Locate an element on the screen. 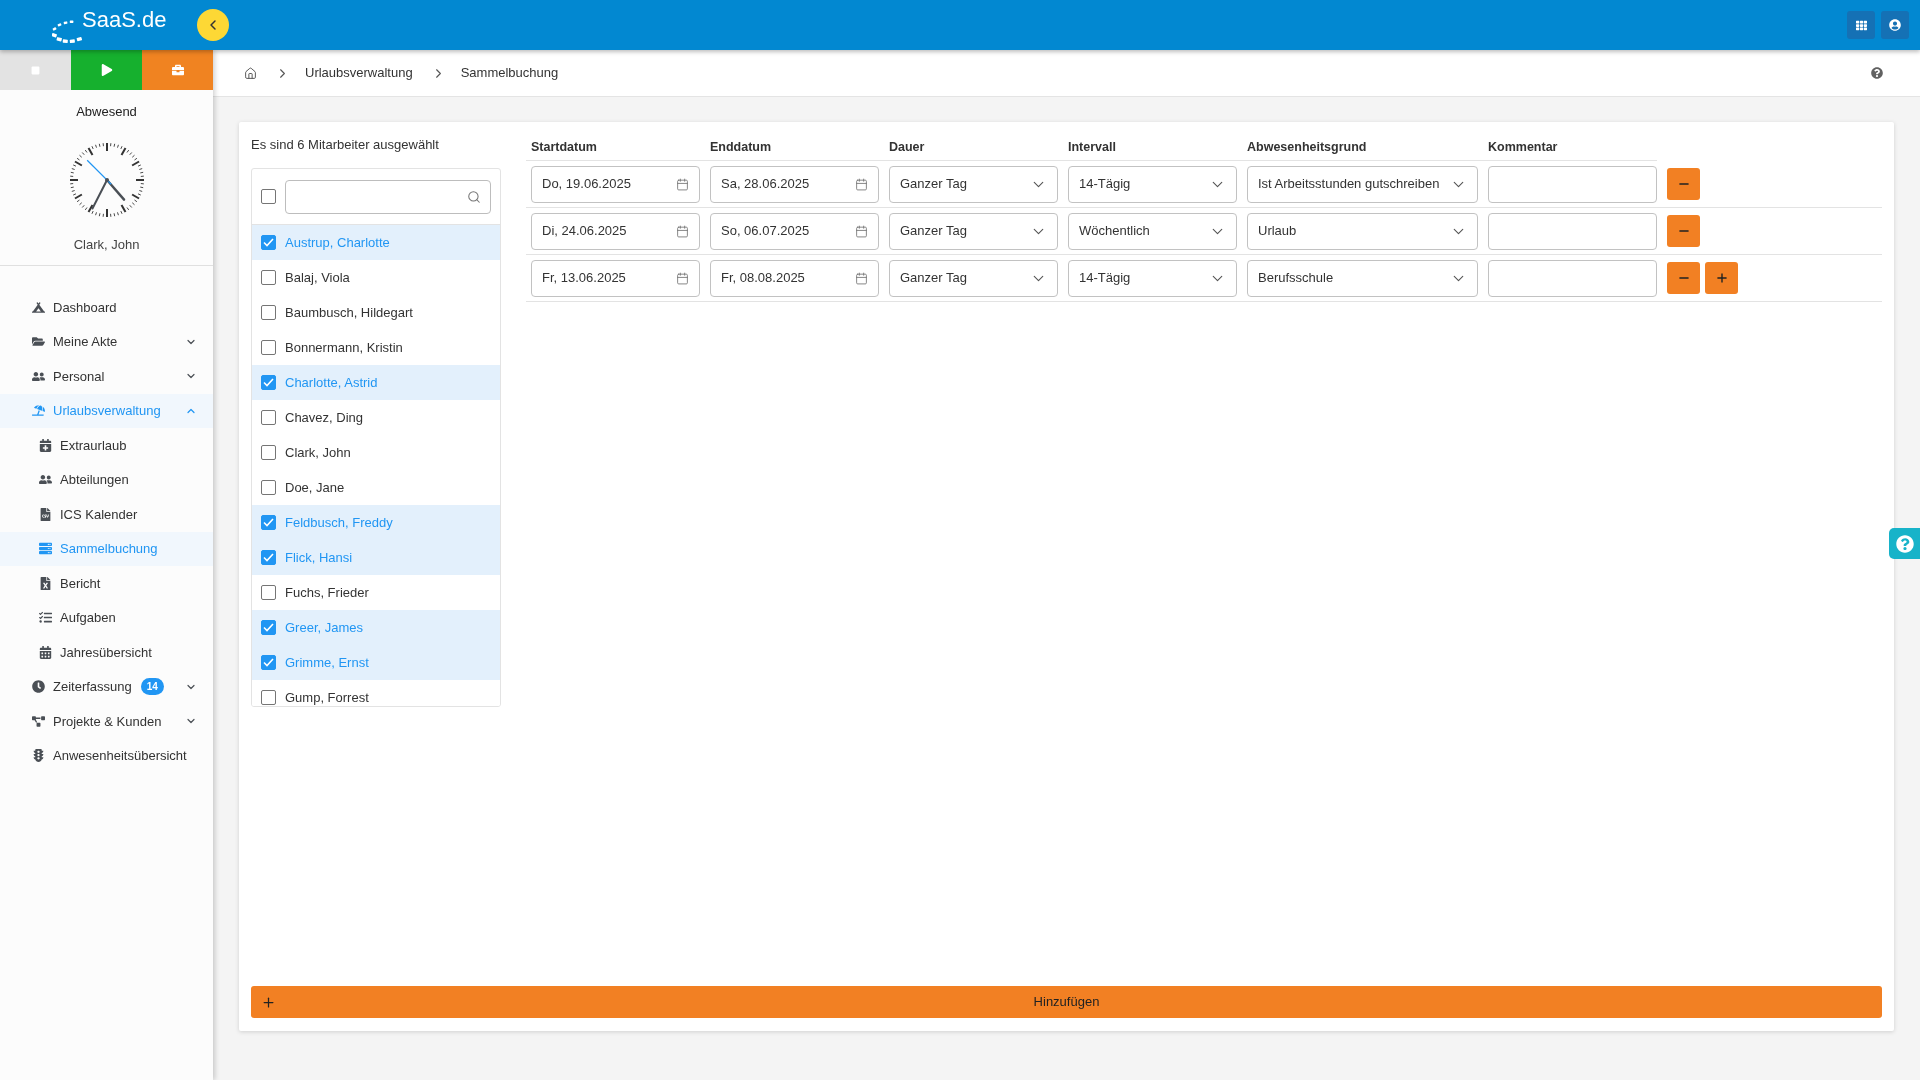  account-button is located at coordinates (1895, 25).